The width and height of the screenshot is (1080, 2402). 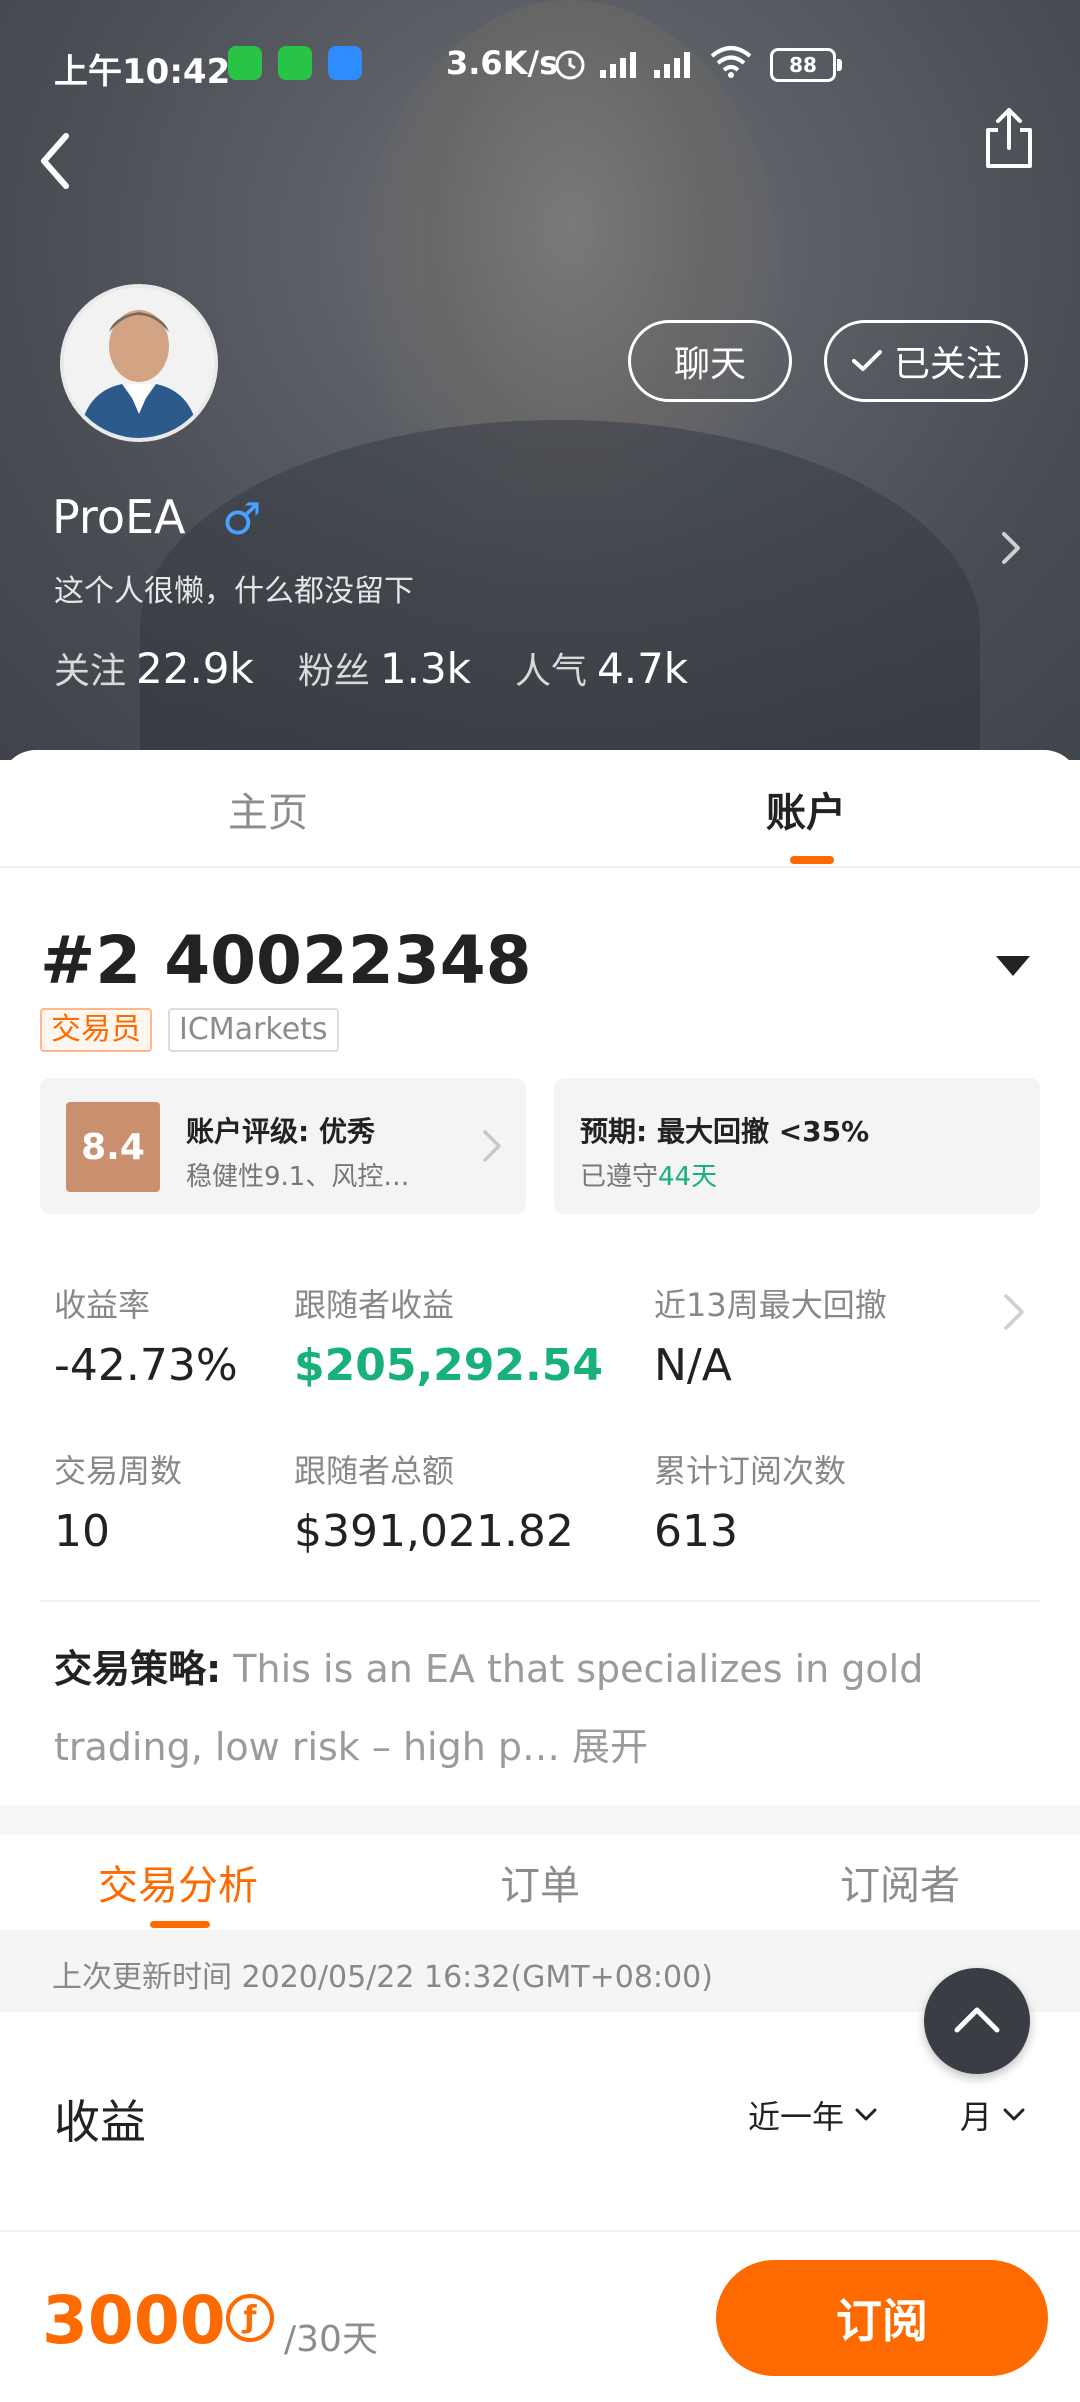 I want to click on chevron-up-icon, so click(x=977, y=2020).